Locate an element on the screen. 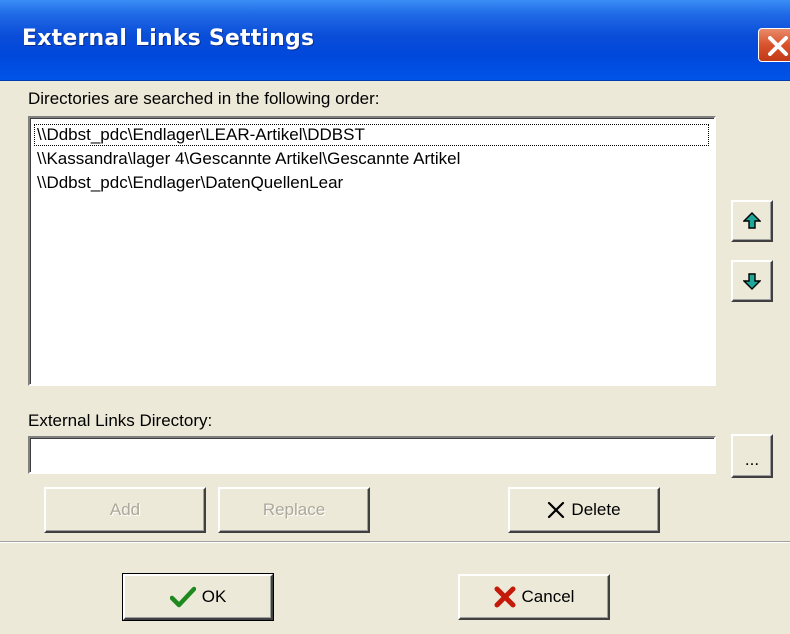  directory-input is located at coordinates (372, 455).